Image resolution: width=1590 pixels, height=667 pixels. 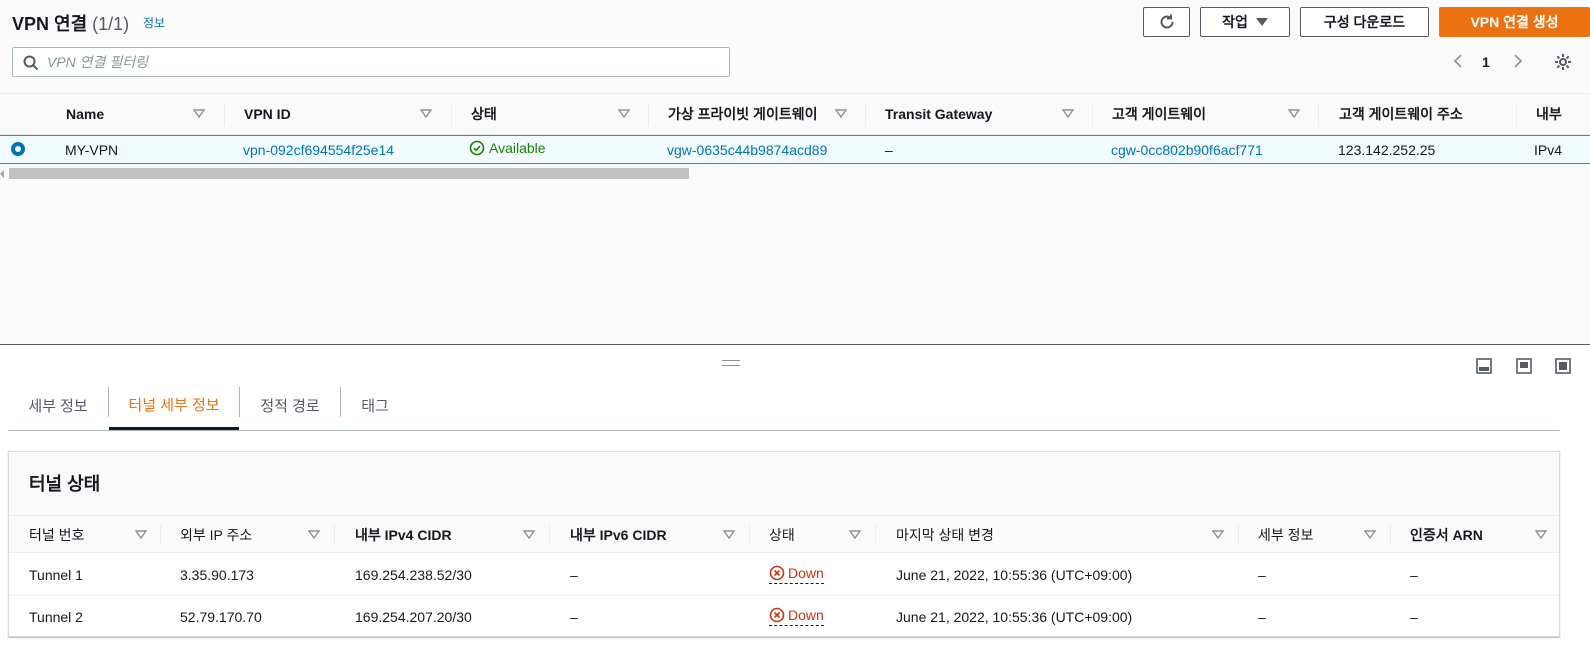 What do you see at coordinates (58, 405) in the screenshot?
I see `tab-details: 세부 정보` at bounding box center [58, 405].